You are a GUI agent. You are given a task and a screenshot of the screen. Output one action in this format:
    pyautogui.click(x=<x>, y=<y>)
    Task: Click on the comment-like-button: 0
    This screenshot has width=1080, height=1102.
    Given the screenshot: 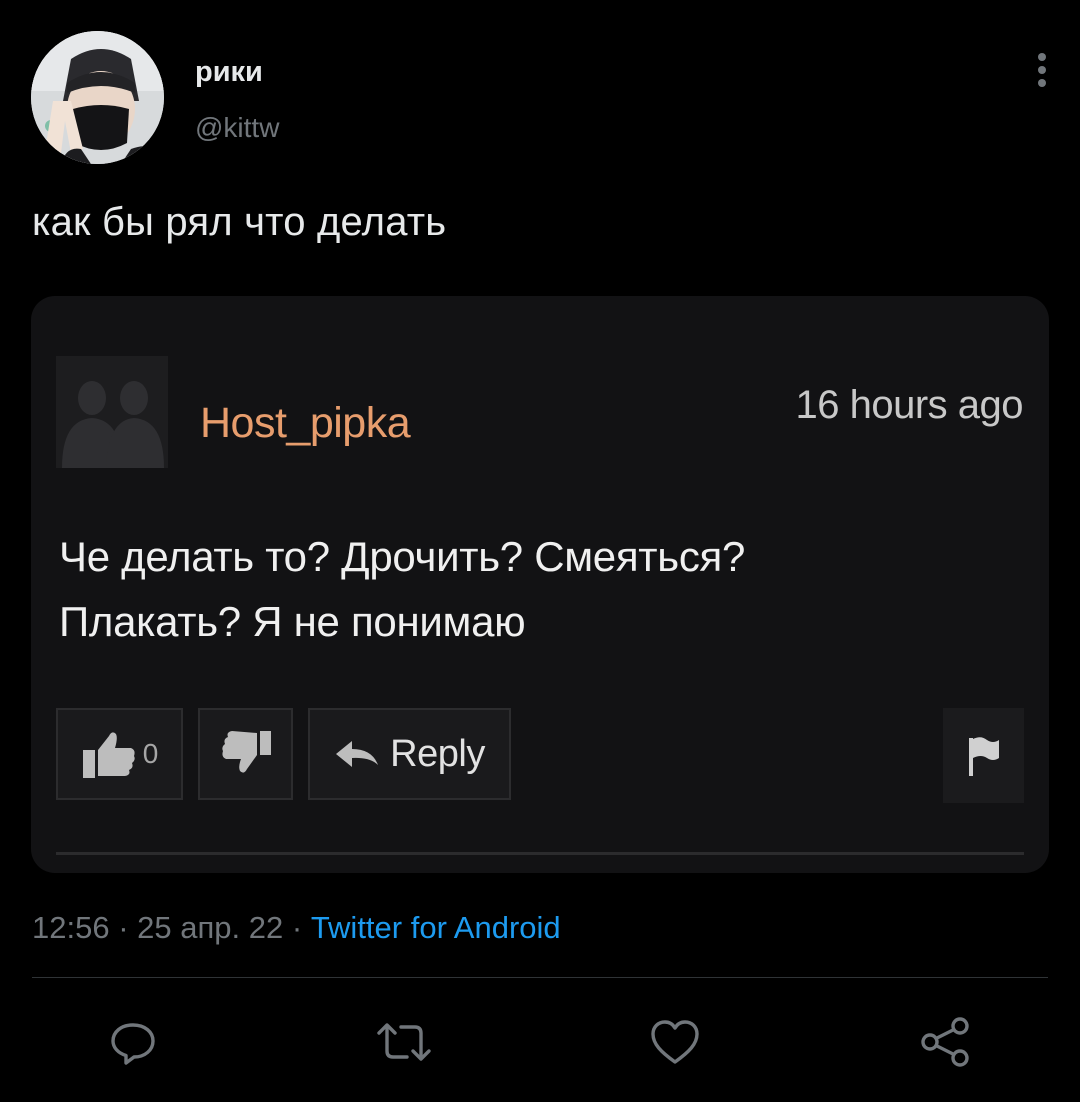 What is the action you would take?
    pyautogui.click(x=119, y=754)
    